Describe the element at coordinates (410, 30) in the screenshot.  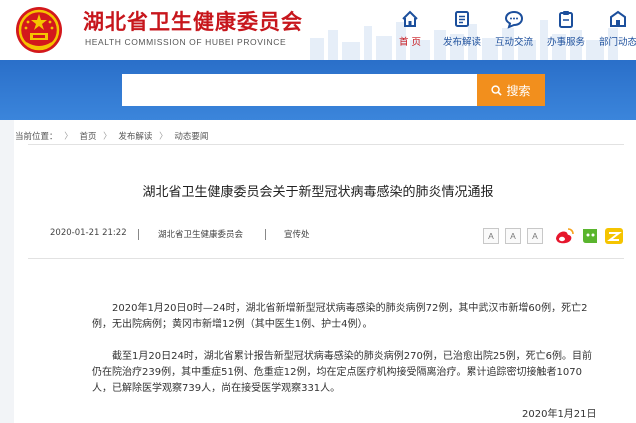
I see `nav-item-home: 首 页` at that location.